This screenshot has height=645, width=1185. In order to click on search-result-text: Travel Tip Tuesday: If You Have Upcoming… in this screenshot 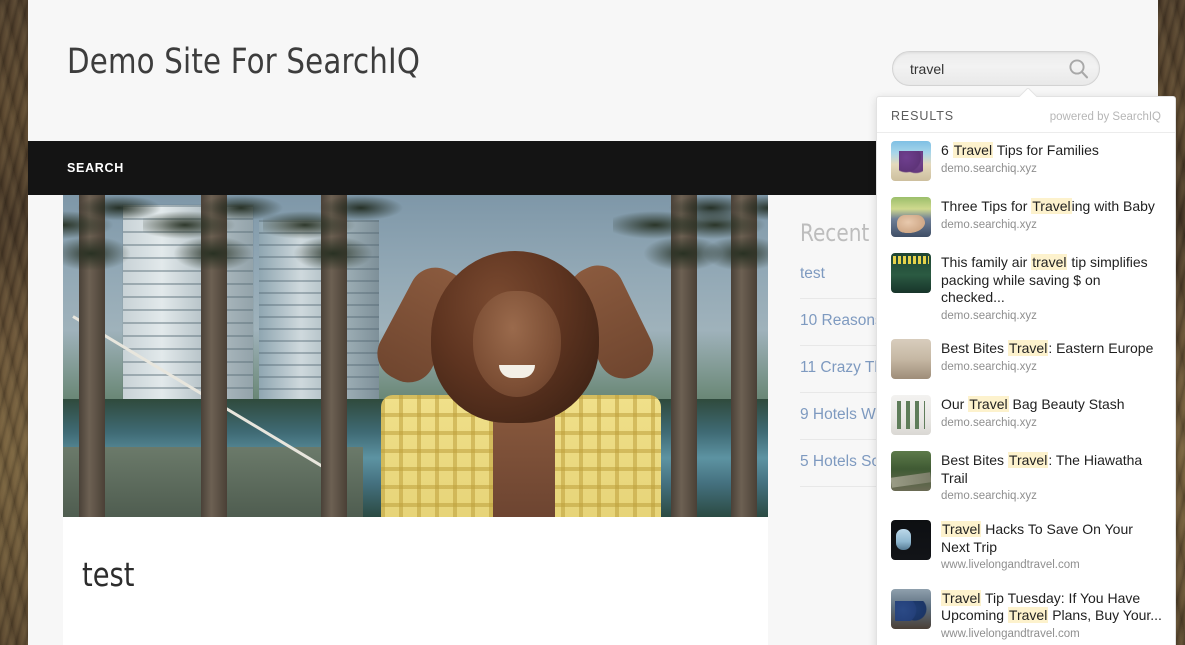, I will do `click(1051, 615)`.